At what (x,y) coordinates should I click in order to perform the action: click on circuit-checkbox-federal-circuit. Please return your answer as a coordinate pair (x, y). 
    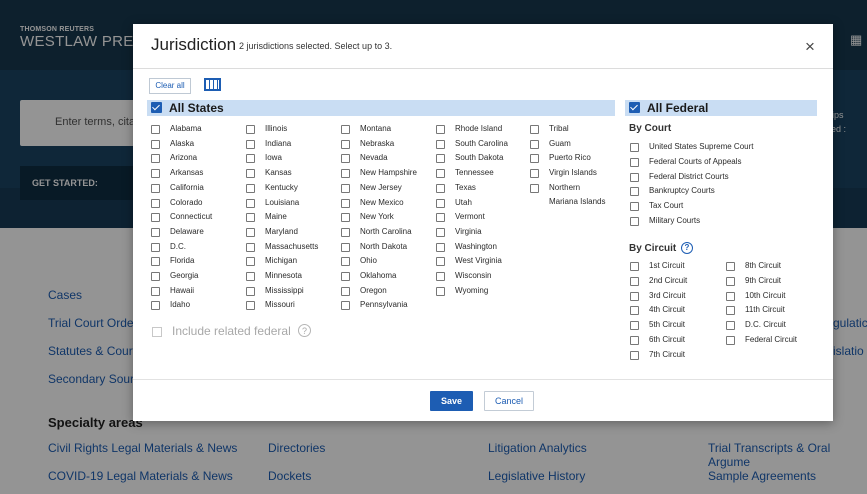
    Looking at the image, I should click on (730, 340).